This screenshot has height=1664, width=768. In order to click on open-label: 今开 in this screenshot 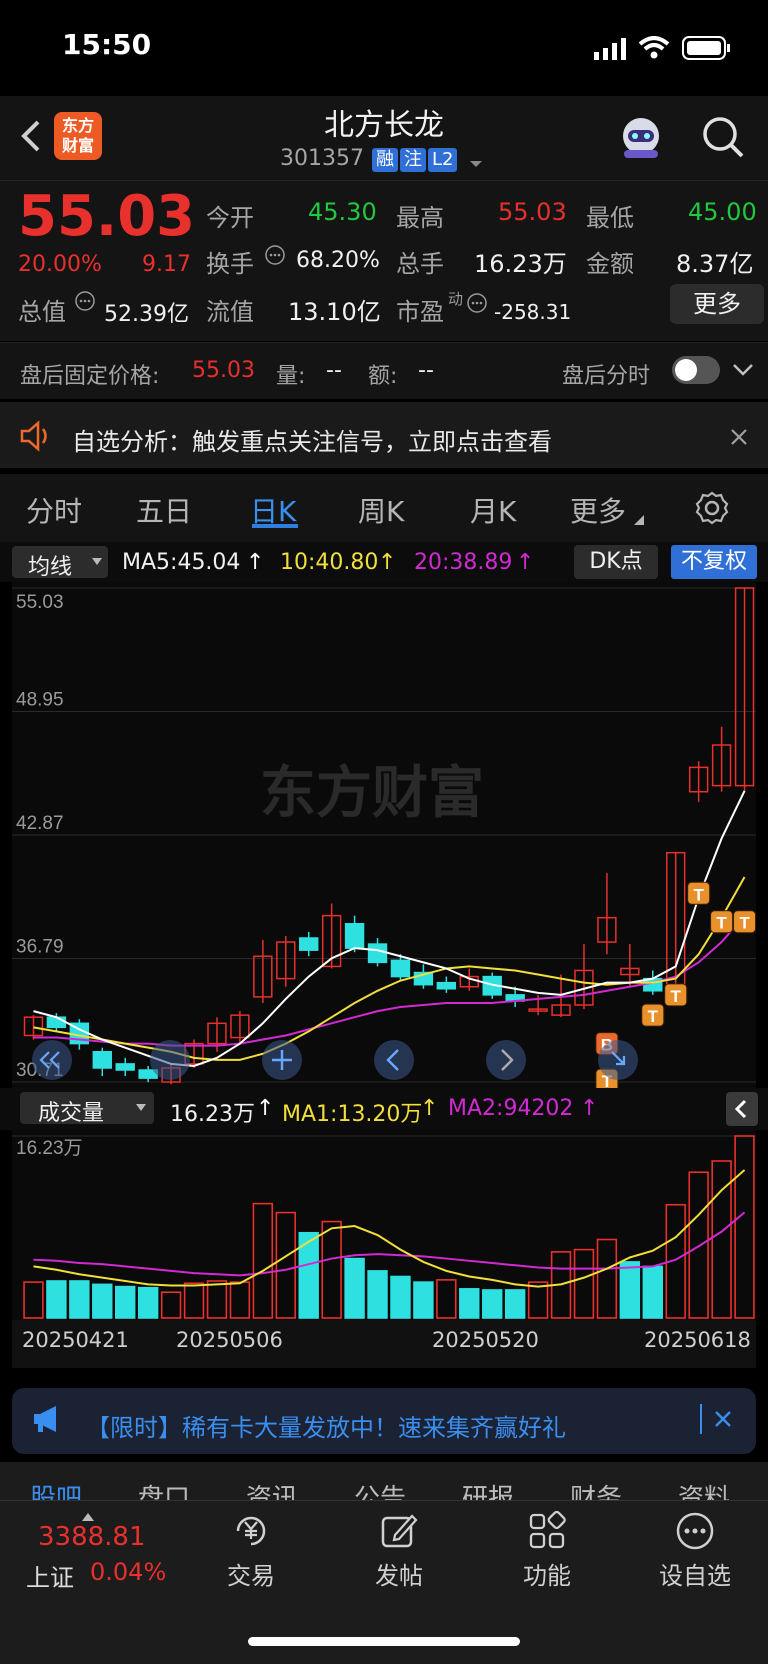, I will do `click(230, 218)`.